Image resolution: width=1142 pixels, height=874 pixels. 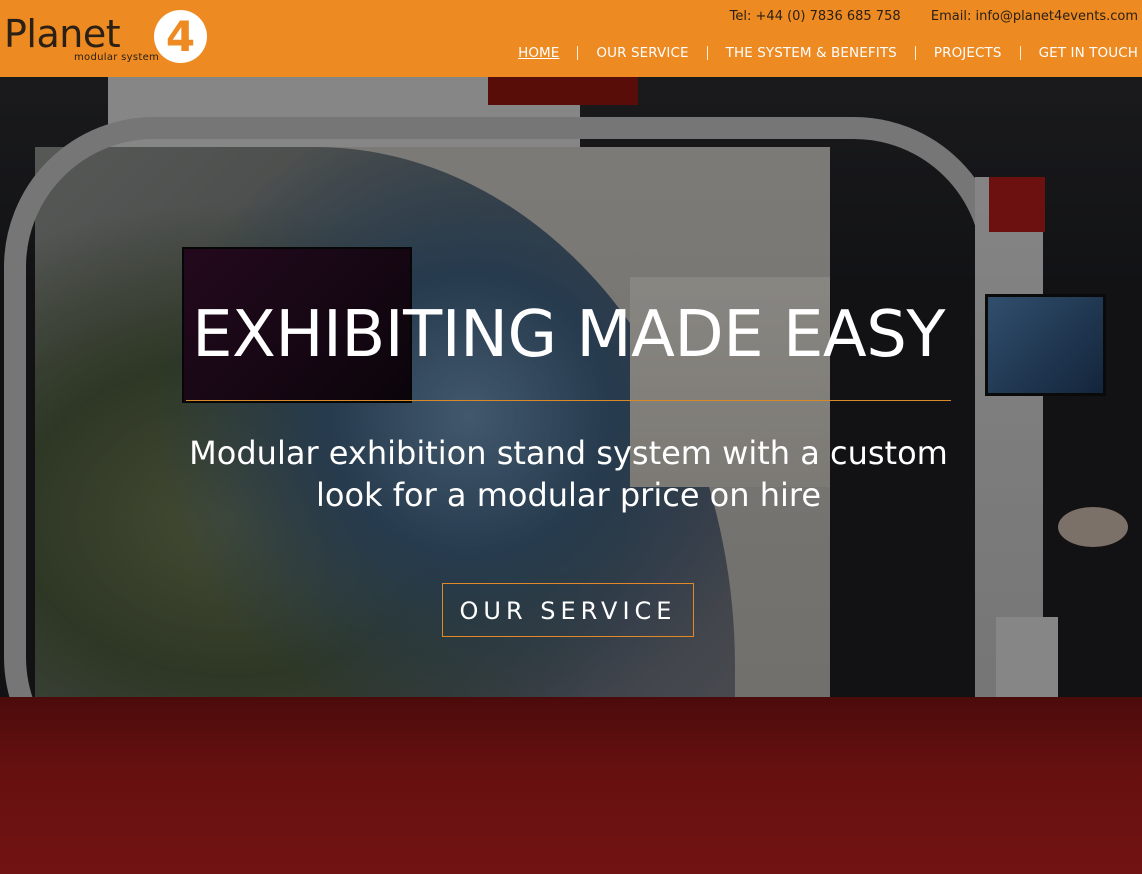 I want to click on nav-item-system-benefits: THE SYSTEM & BENEFITS, so click(x=811, y=53).